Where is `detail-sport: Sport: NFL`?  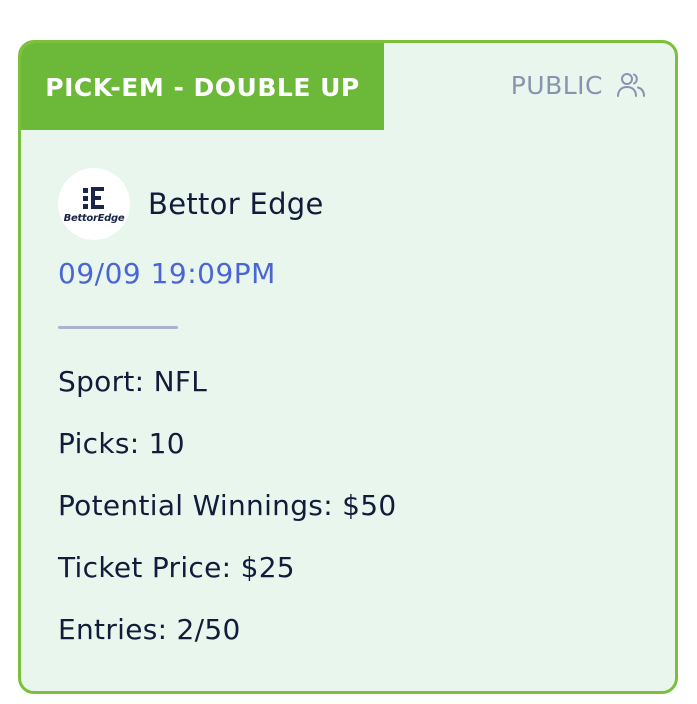
detail-sport: Sport: NFL is located at coordinates (133, 381).